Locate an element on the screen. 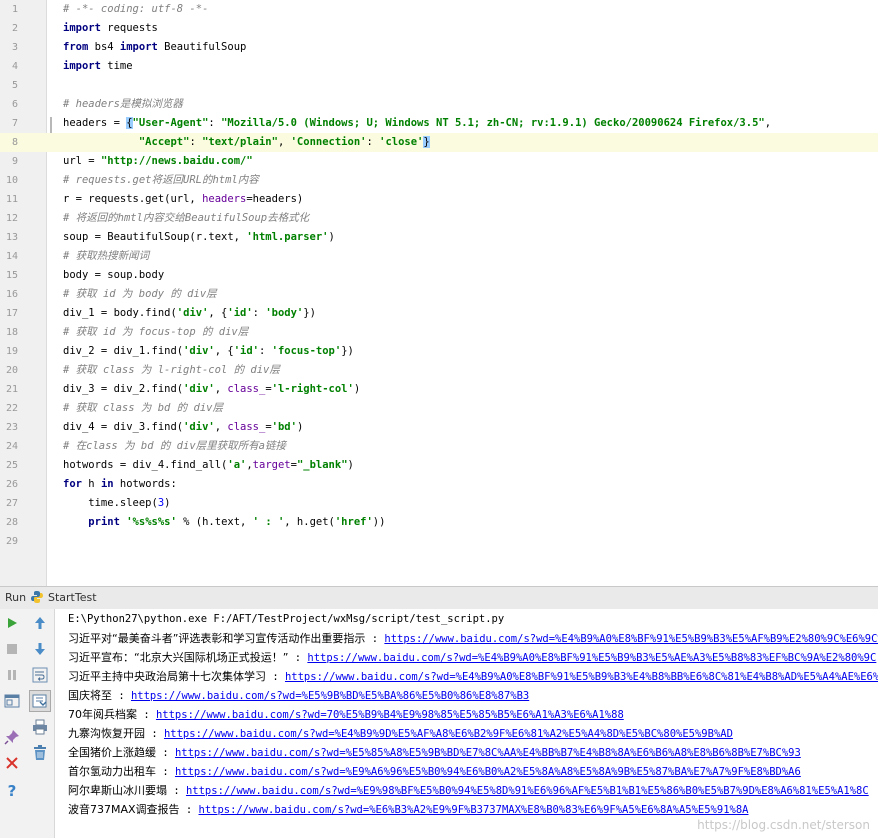 The height and width of the screenshot is (838, 878). close-button is located at coordinates (12, 763).